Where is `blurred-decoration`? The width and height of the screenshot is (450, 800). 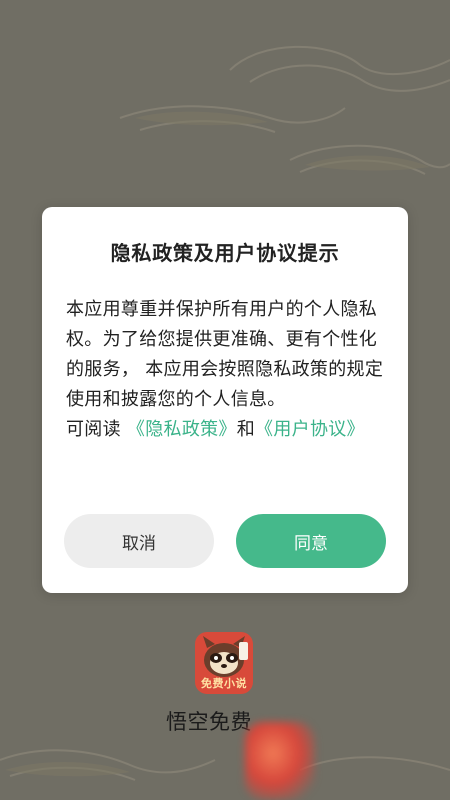 blurred-decoration is located at coordinates (280, 761).